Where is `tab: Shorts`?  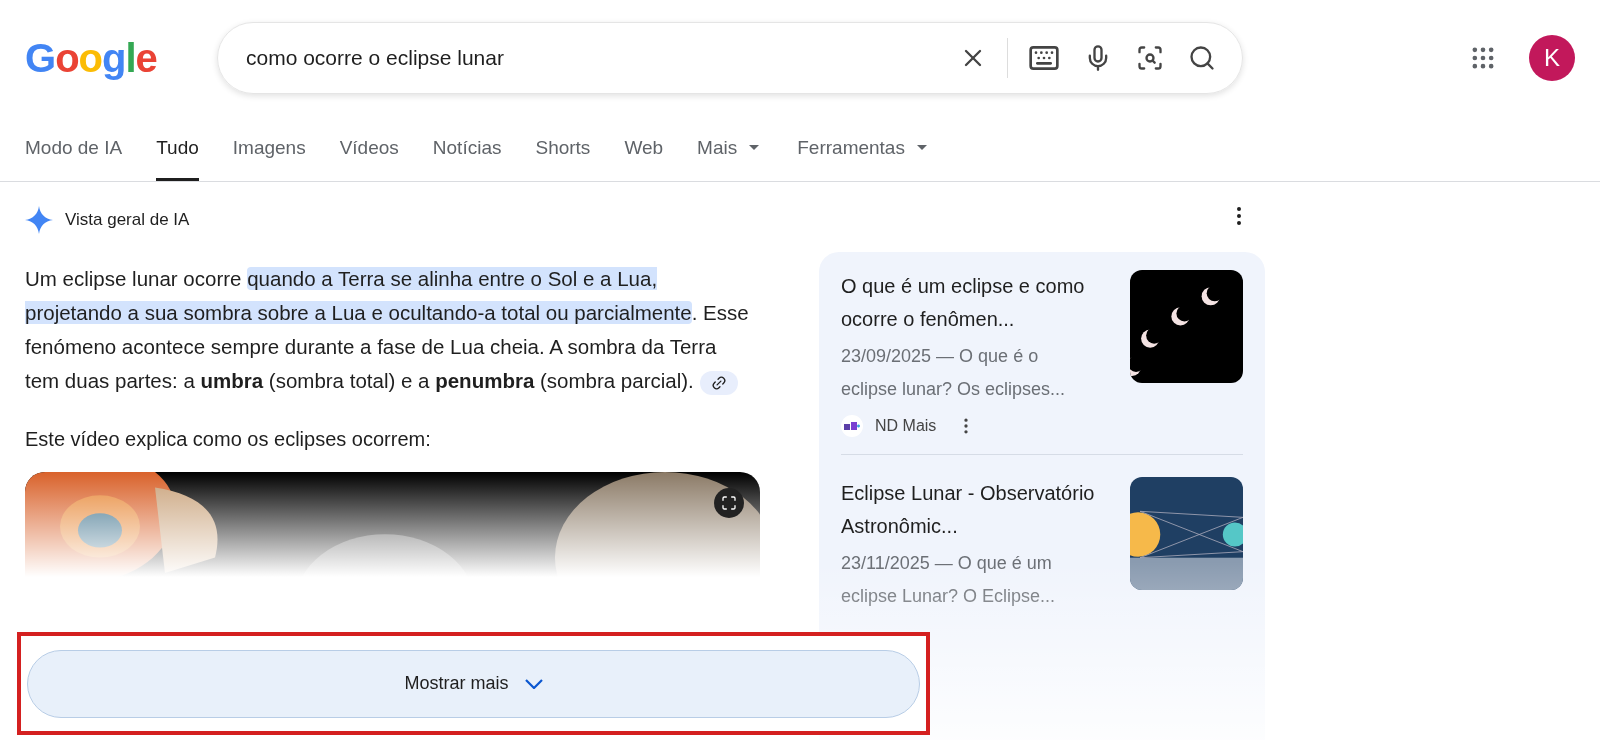 tab: Shorts is located at coordinates (563, 157).